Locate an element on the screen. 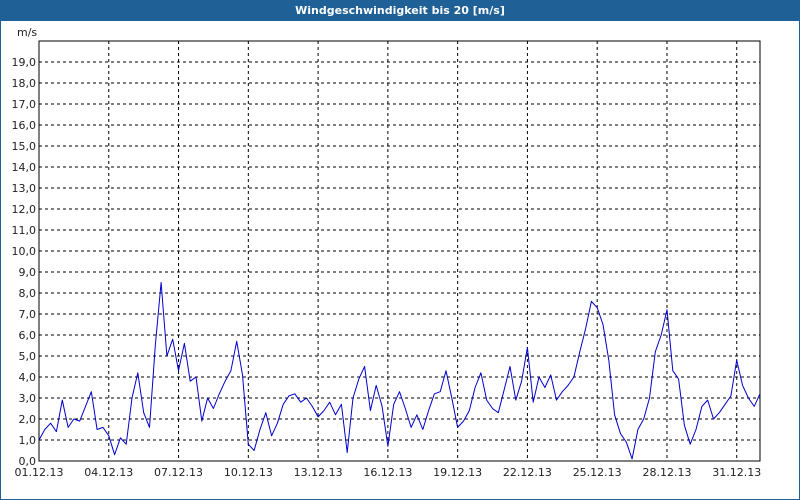 The image size is (800, 500). y-tick-label: 1,0 is located at coordinates (28, 440).